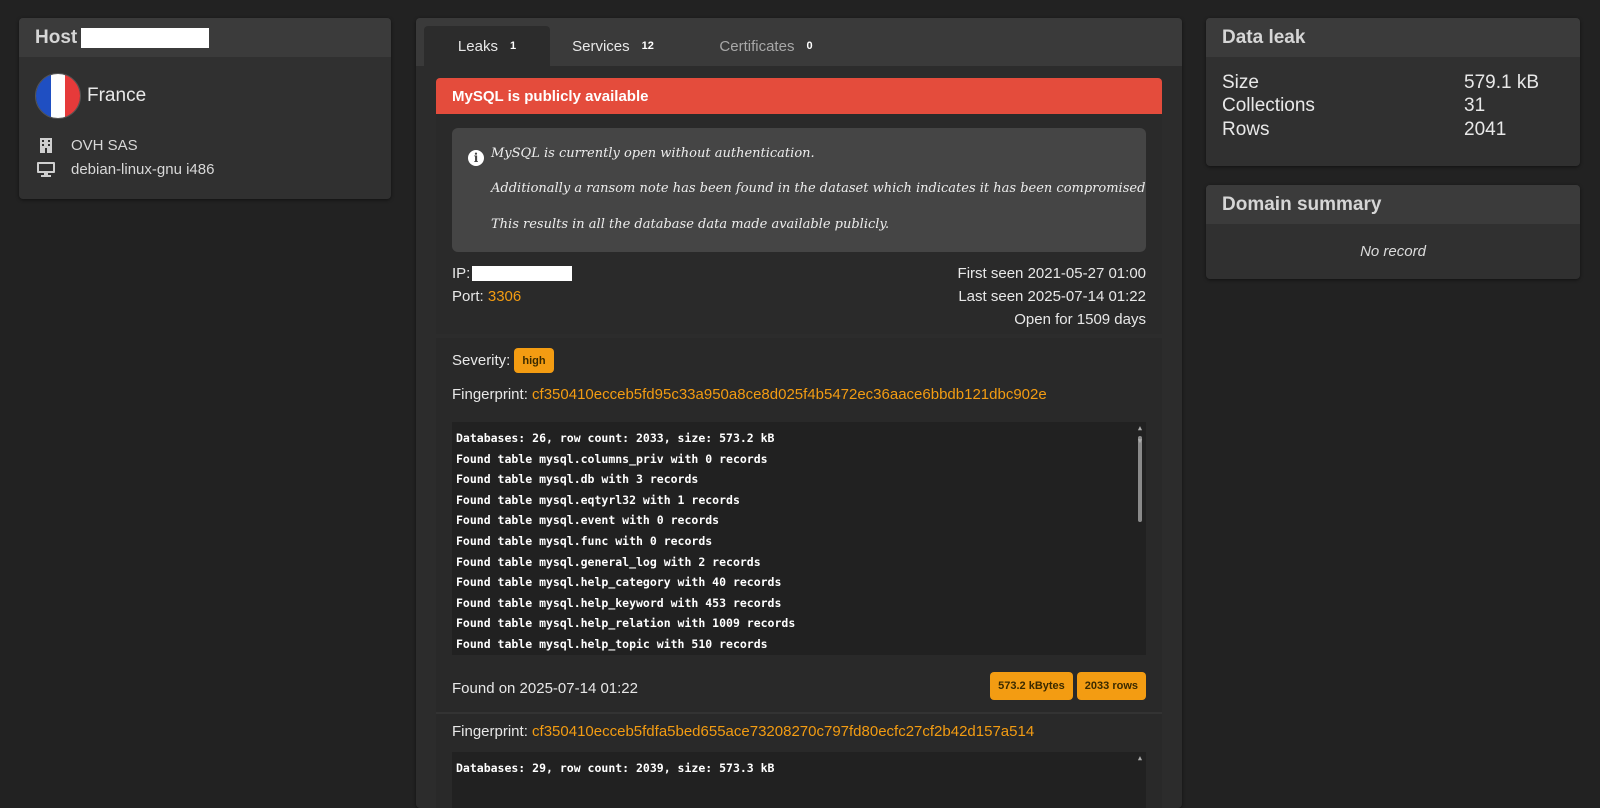 The width and height of the screenshot is (1600, 808). I want to click on tab-services-label: Services, so click(601, 46).